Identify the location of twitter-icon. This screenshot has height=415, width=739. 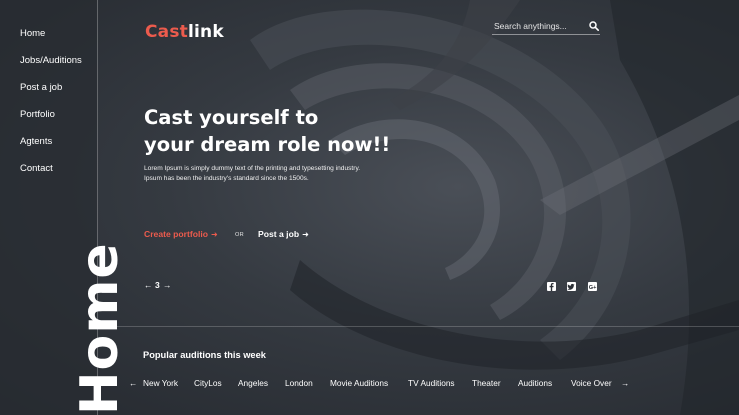
(571, 286).